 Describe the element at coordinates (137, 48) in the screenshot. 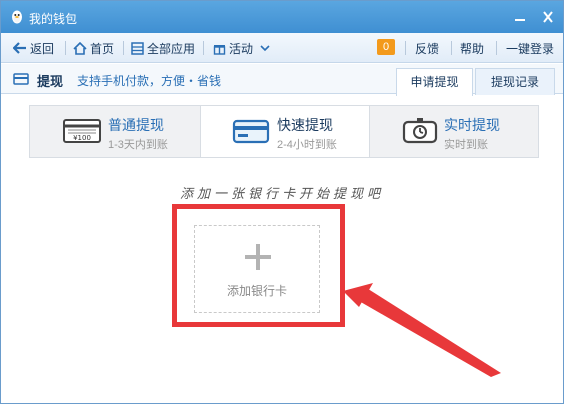

I see `apps-grid-icon` at that location.